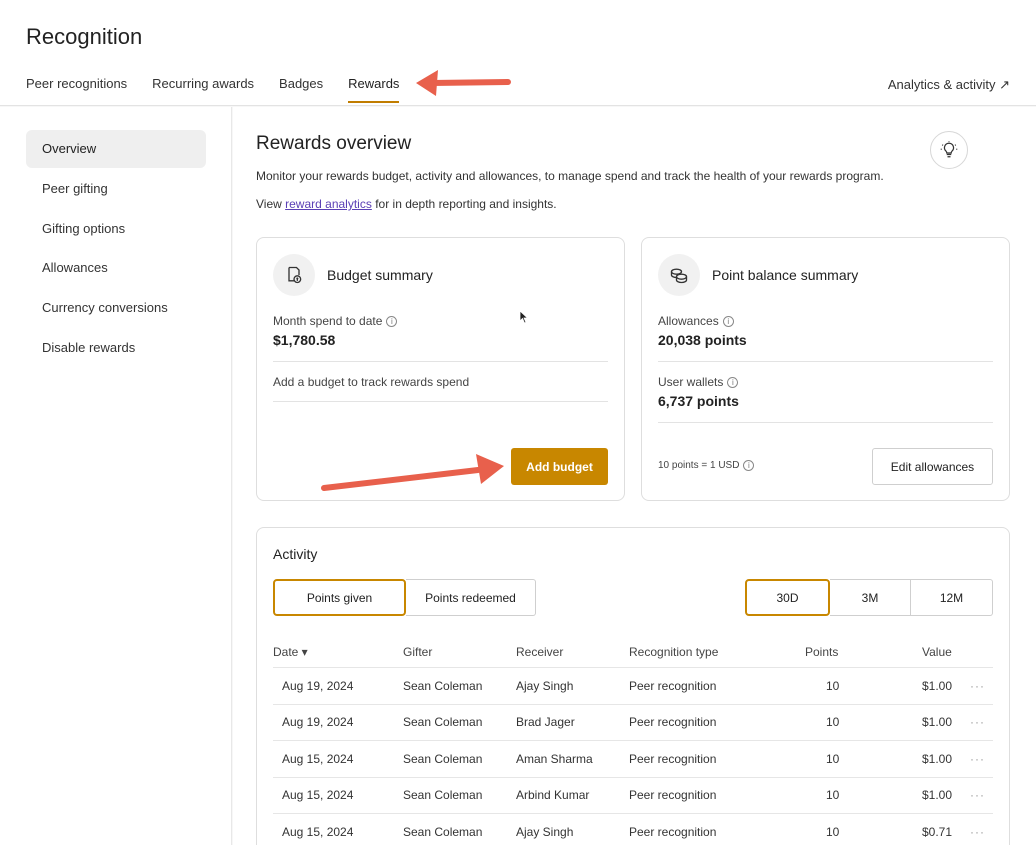 The width and height of the screenshot is (1036, 845). I want to click on cell-receiver: Arbind Kumar, so click(553, 795).